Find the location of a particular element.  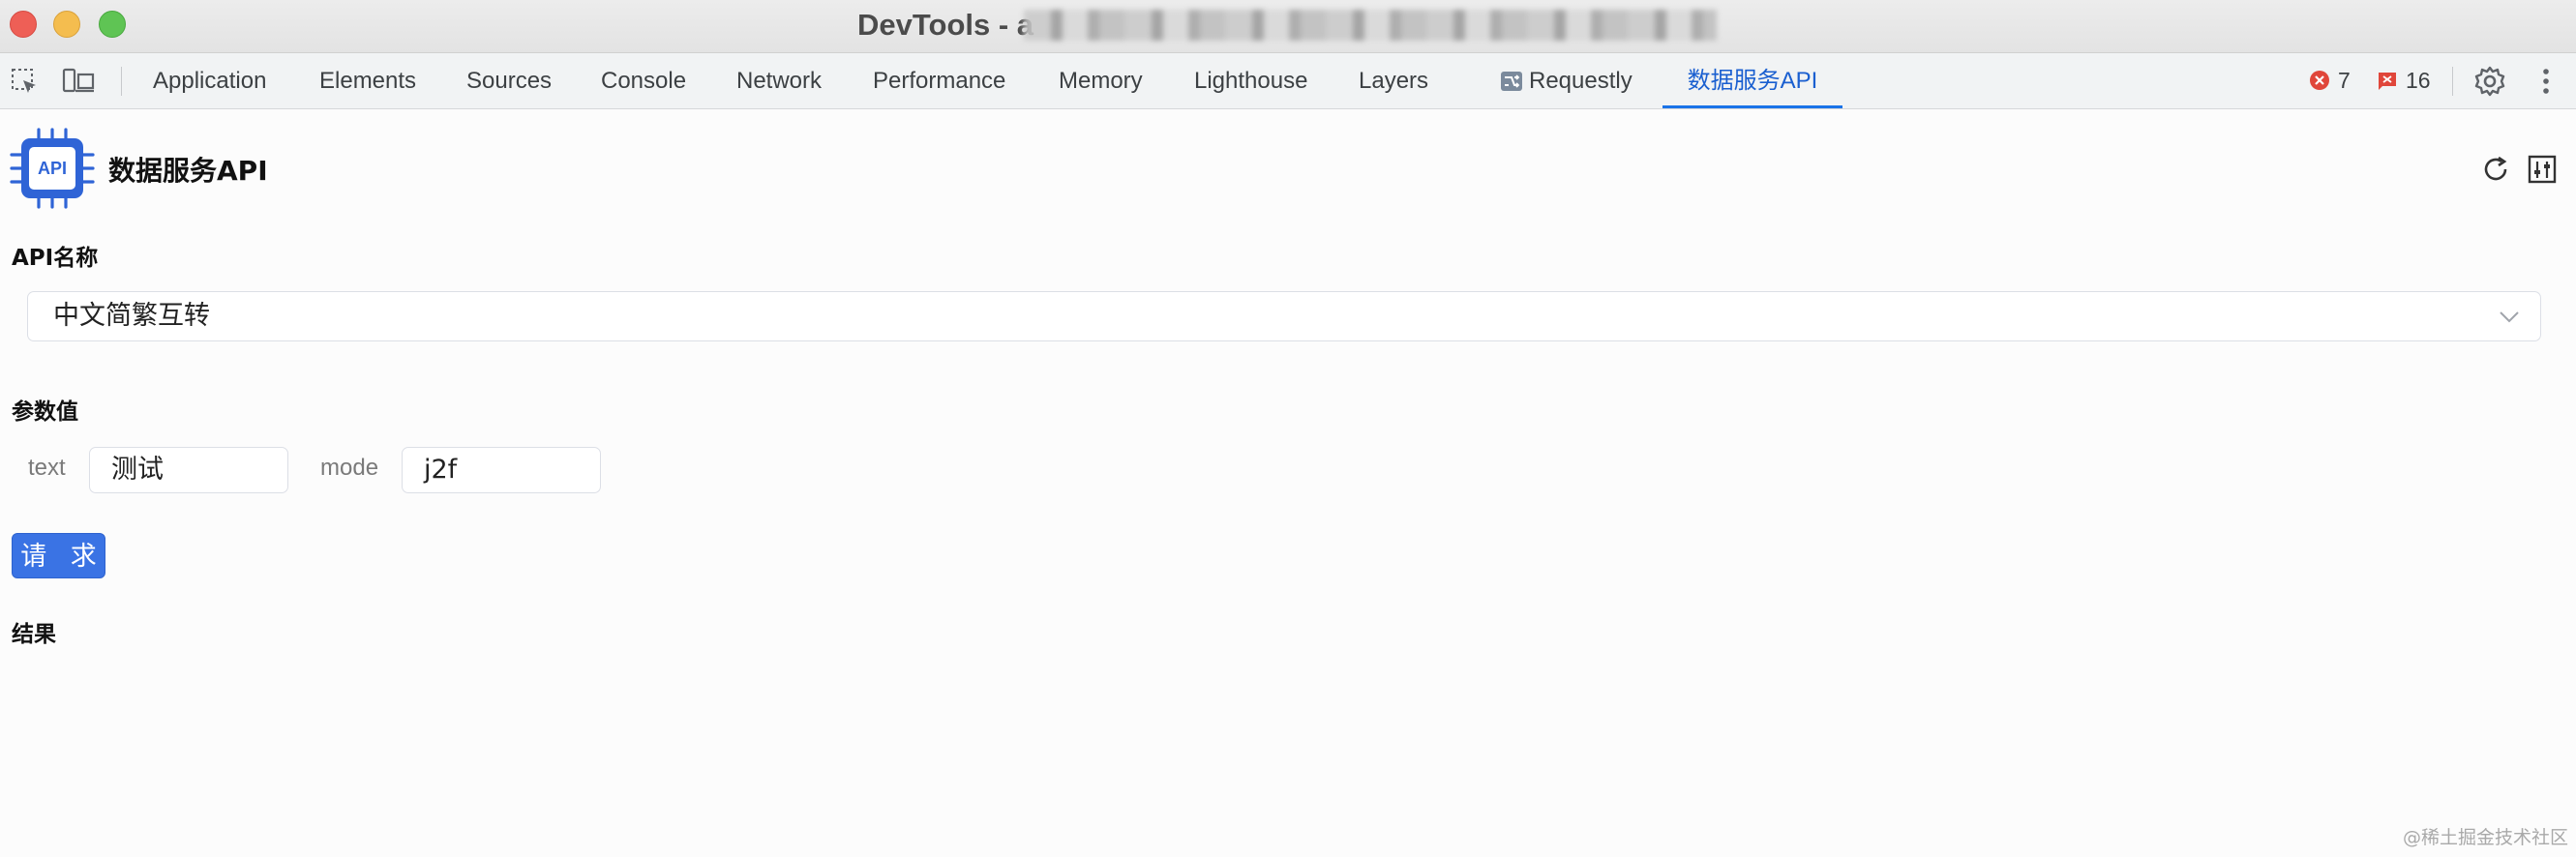

error-icon is located at coordinates (2319, 83).